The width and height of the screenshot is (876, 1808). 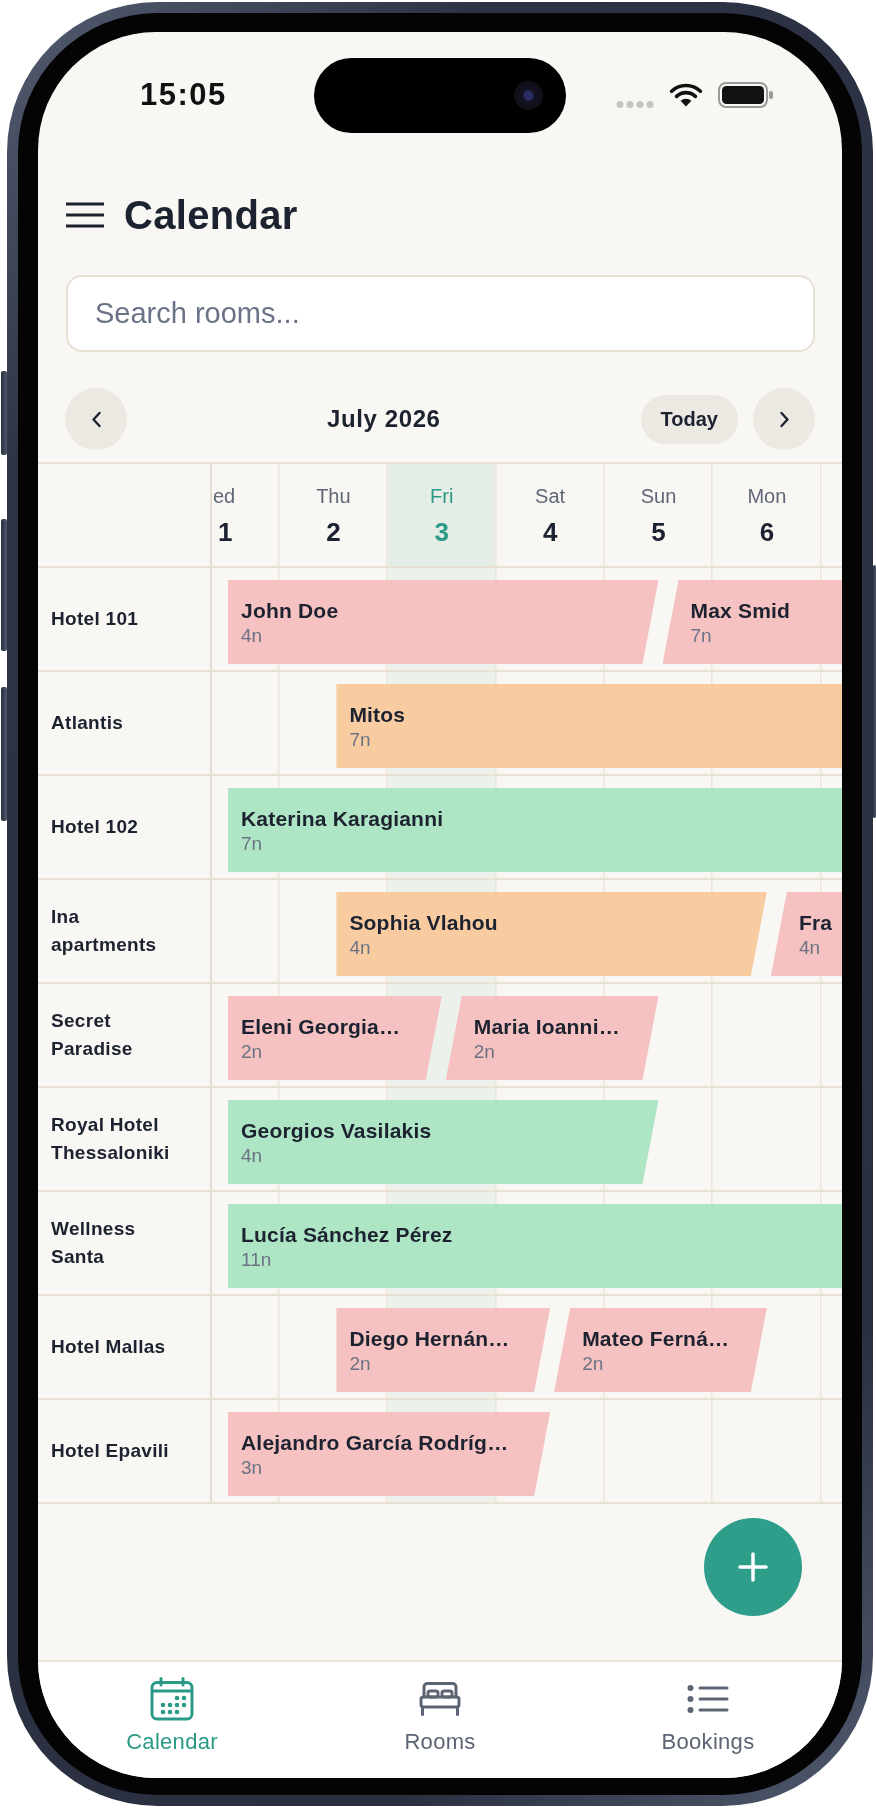 What do you see at coordinates (224, 496) in the screenshot?
I see `weekday-label: ed` at bounding box center [224, 496].